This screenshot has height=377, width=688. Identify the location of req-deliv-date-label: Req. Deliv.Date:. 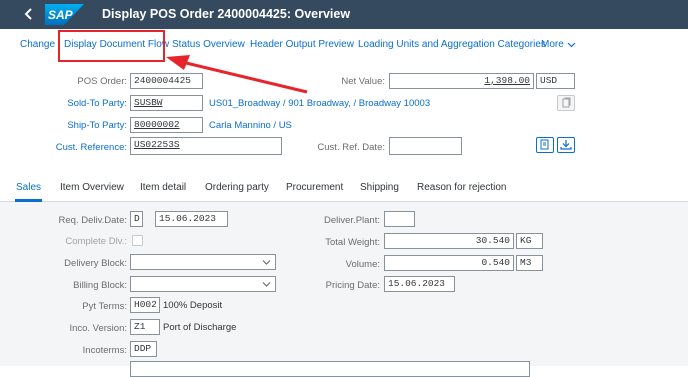
(92, 220).